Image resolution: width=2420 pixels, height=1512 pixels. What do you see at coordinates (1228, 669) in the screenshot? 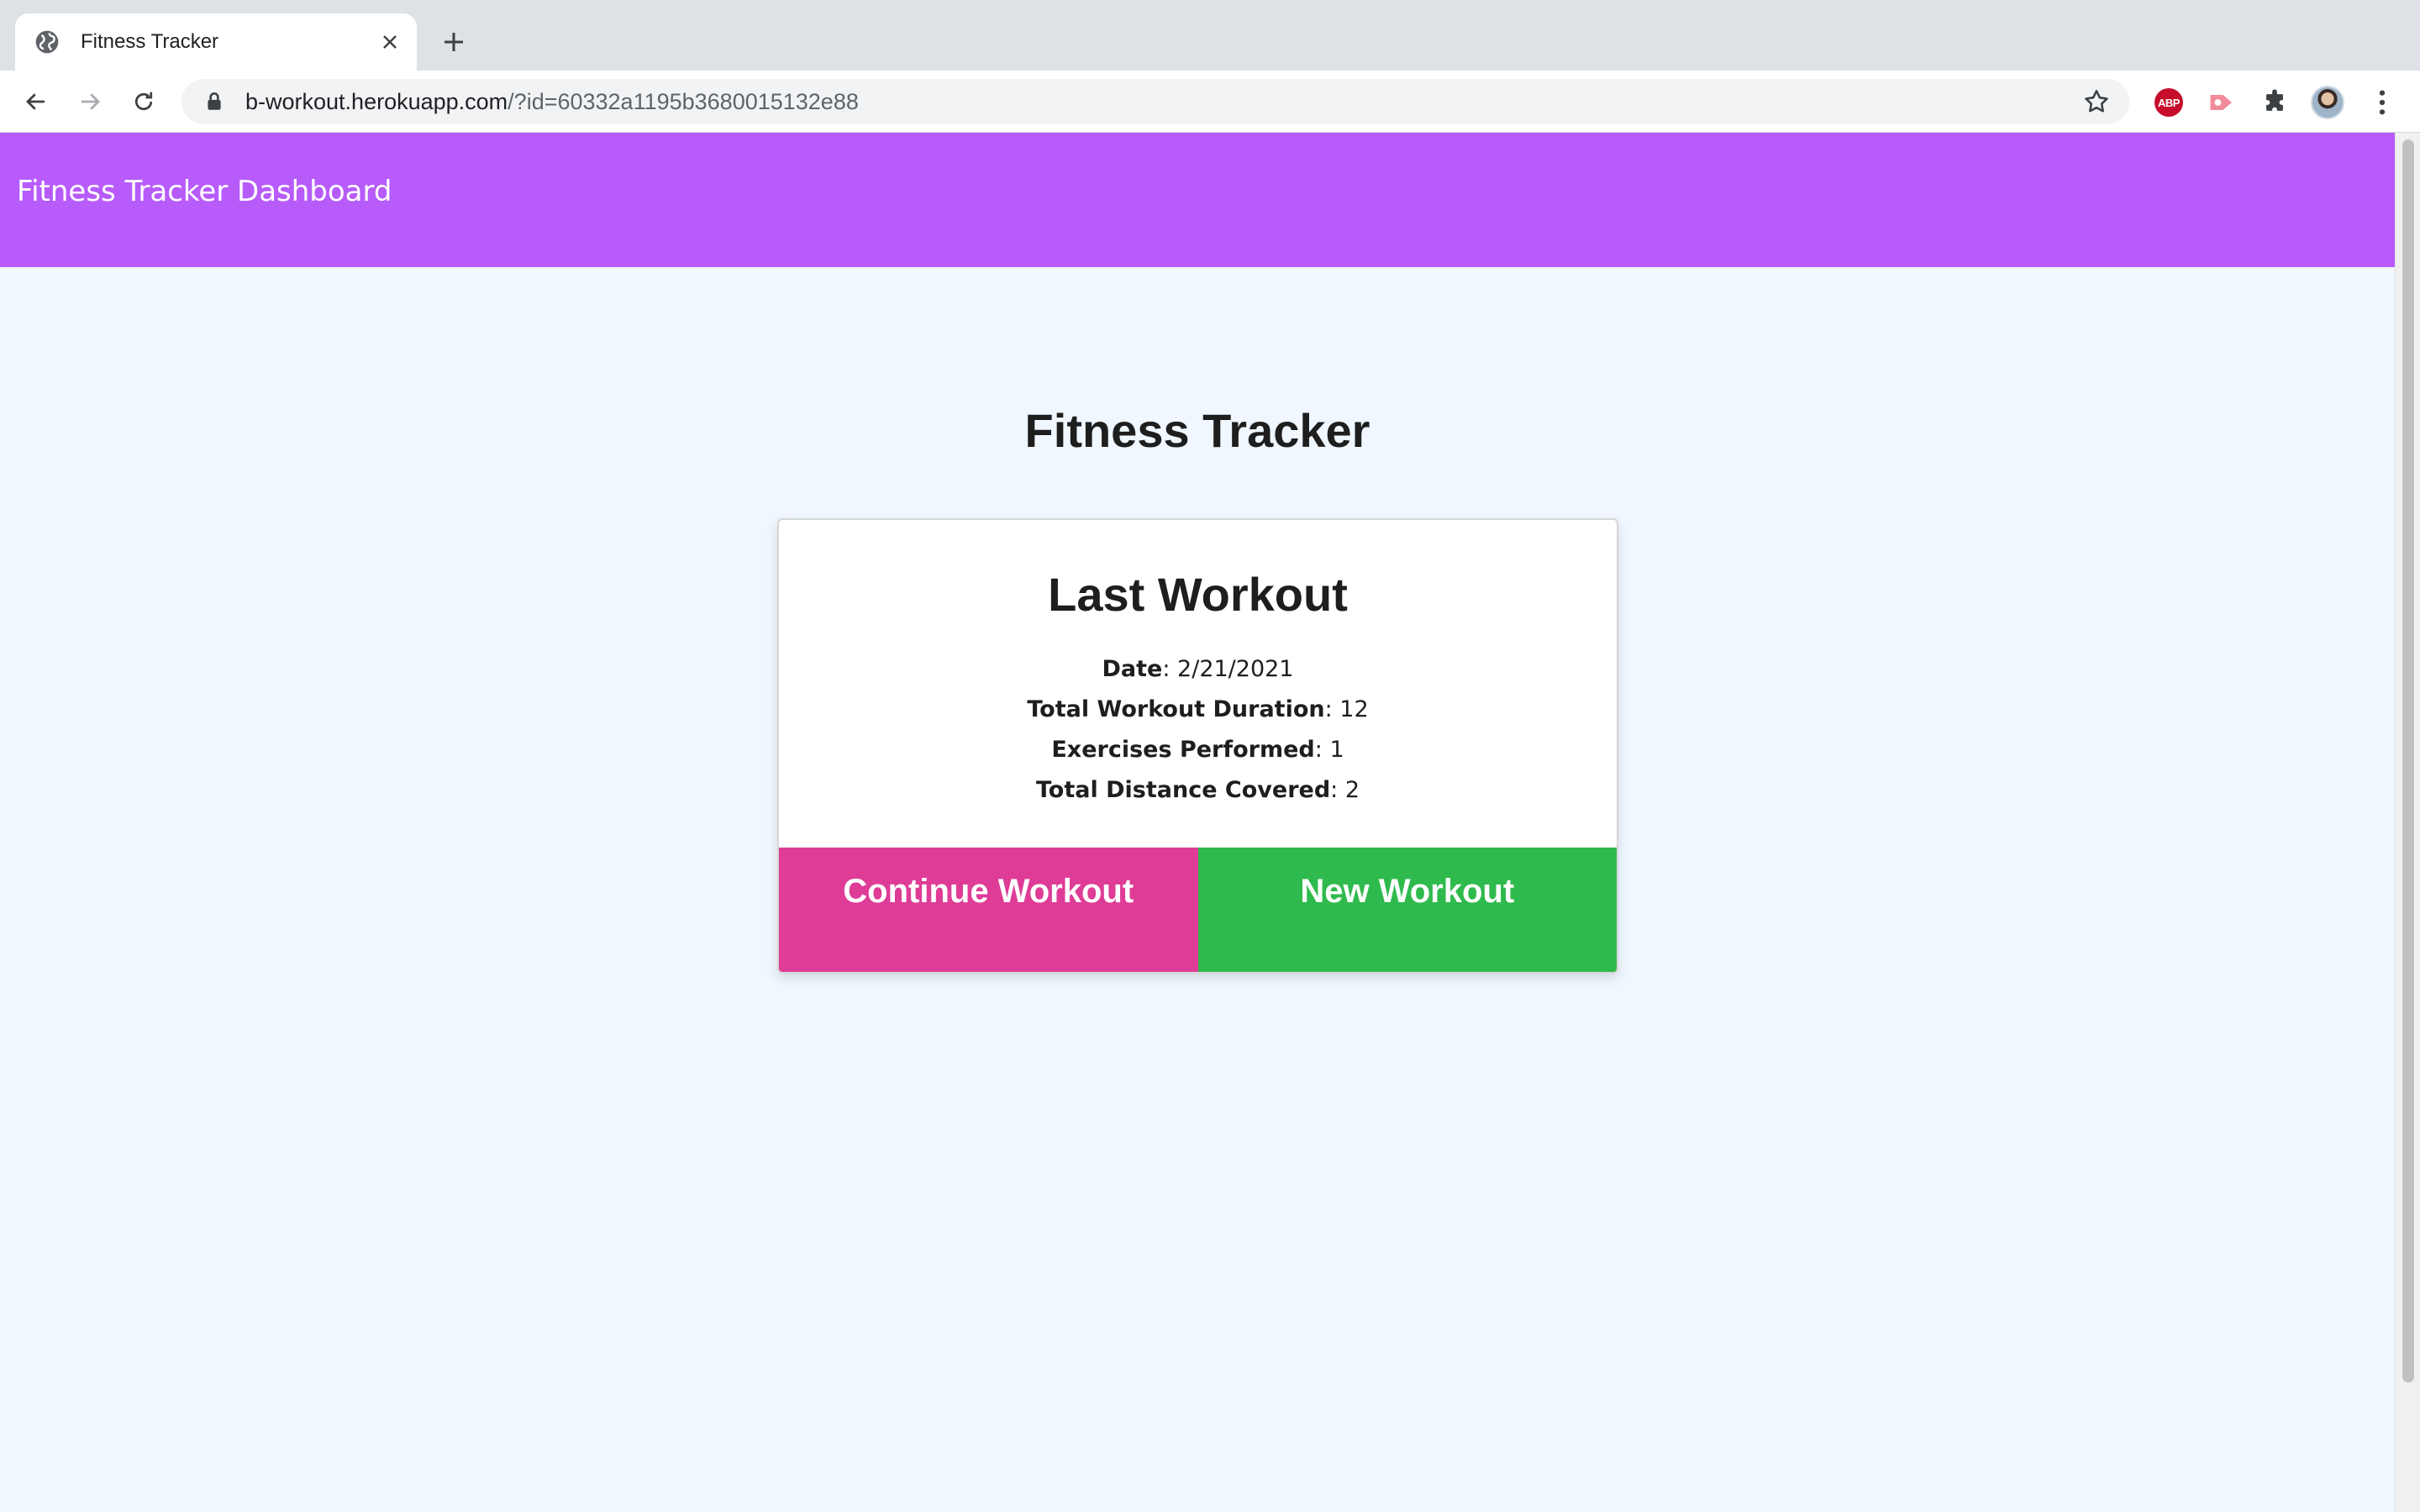
I see `stat-value: : 2/21/2021` at bounding box center [1228, 669].